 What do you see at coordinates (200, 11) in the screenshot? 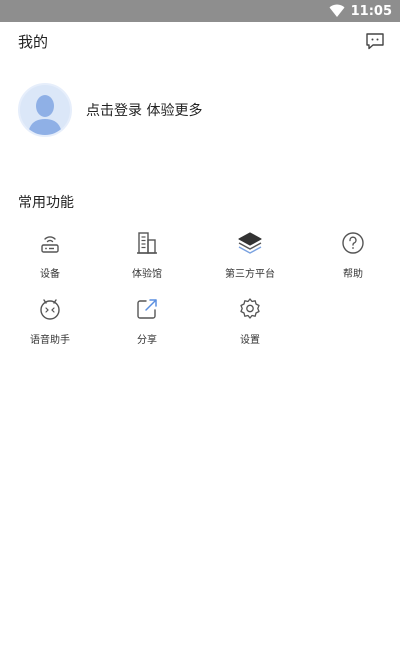
I see `status-bar: 11:05` at bounding box center [200, 11].